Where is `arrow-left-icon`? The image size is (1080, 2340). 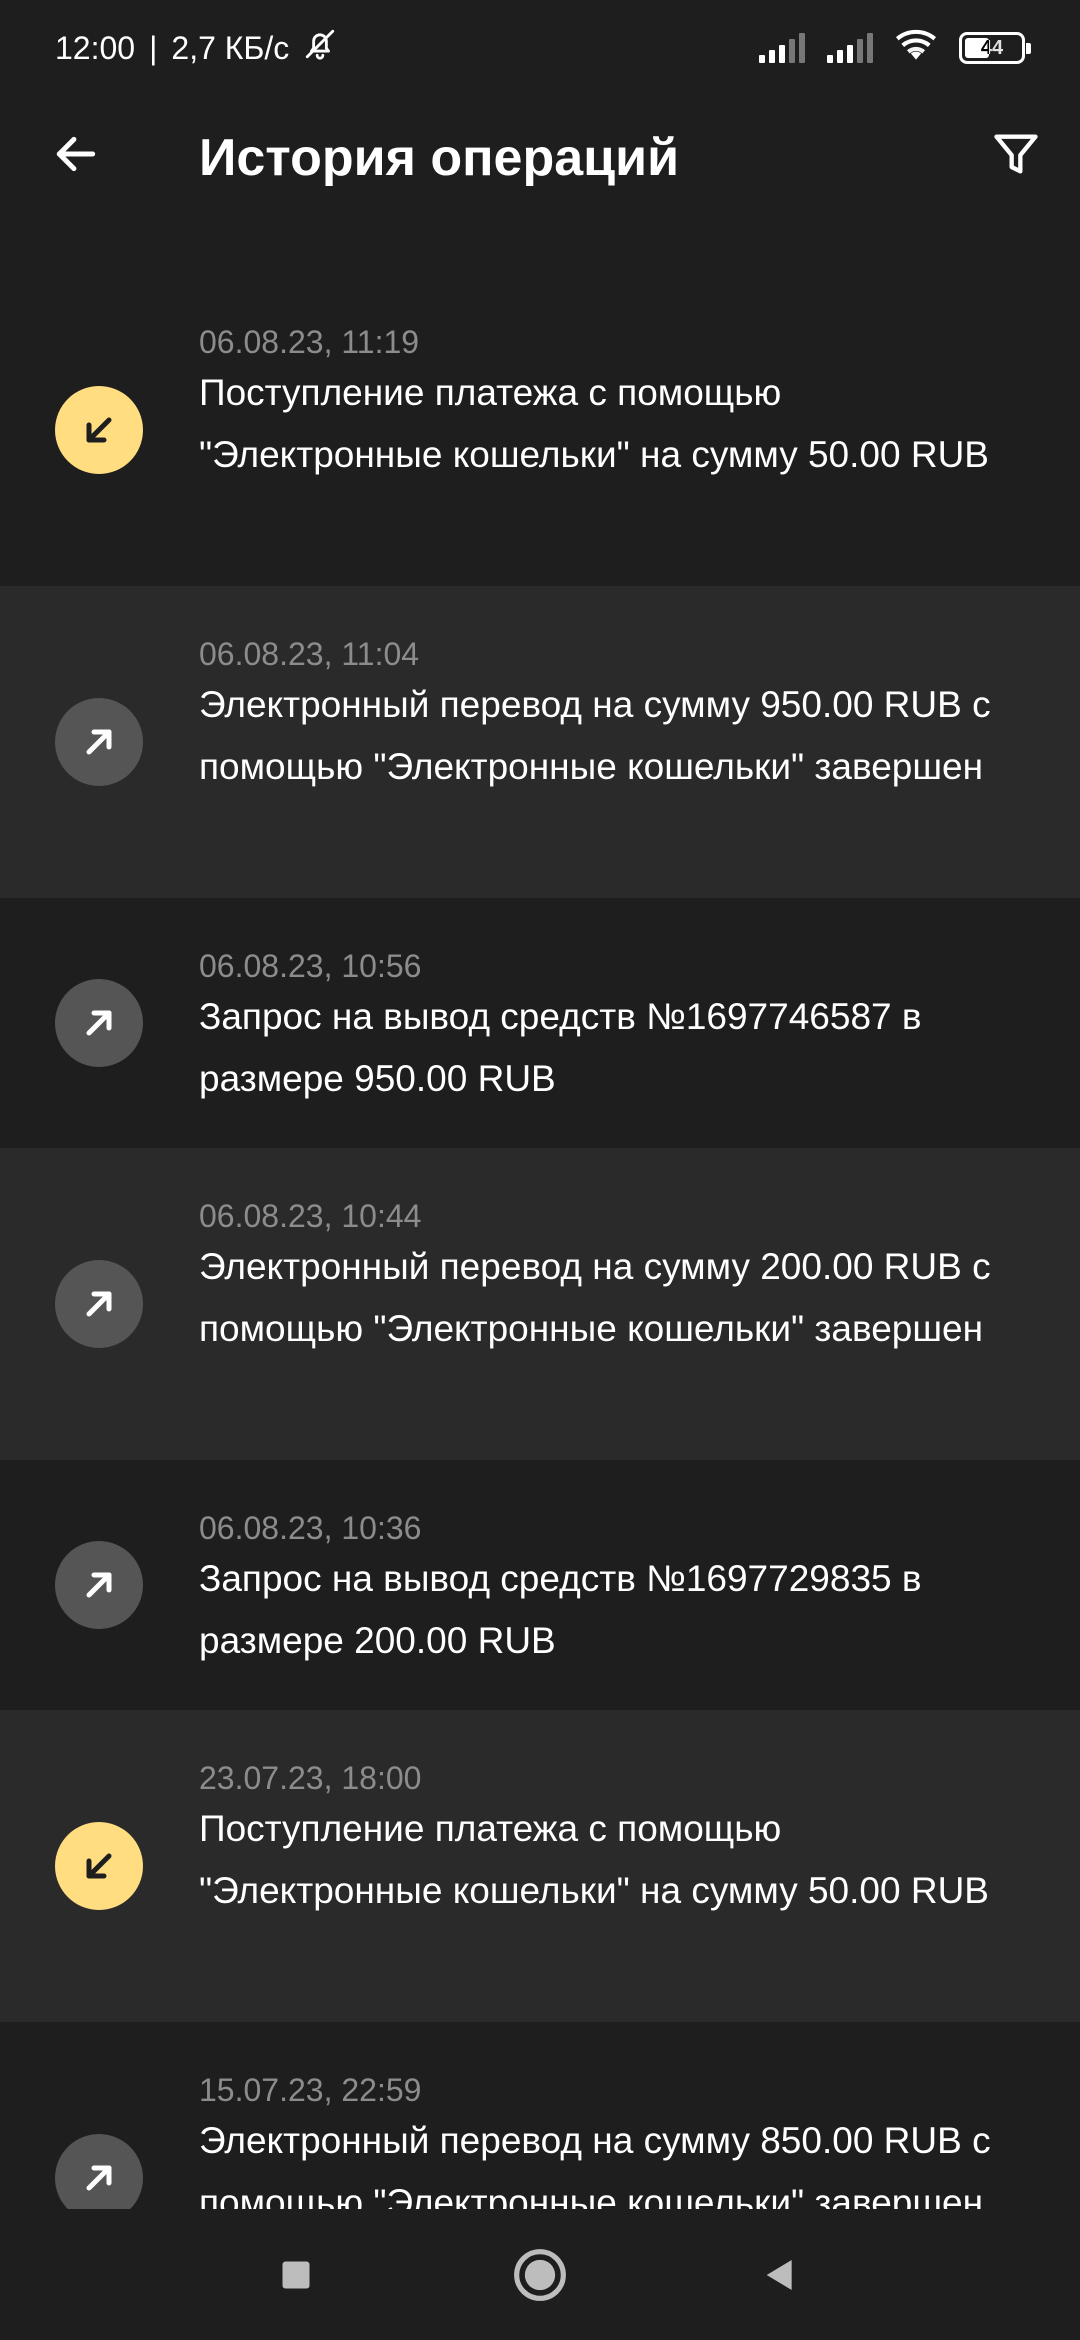
arrow-left-icon is located at coordinates (76, 156).